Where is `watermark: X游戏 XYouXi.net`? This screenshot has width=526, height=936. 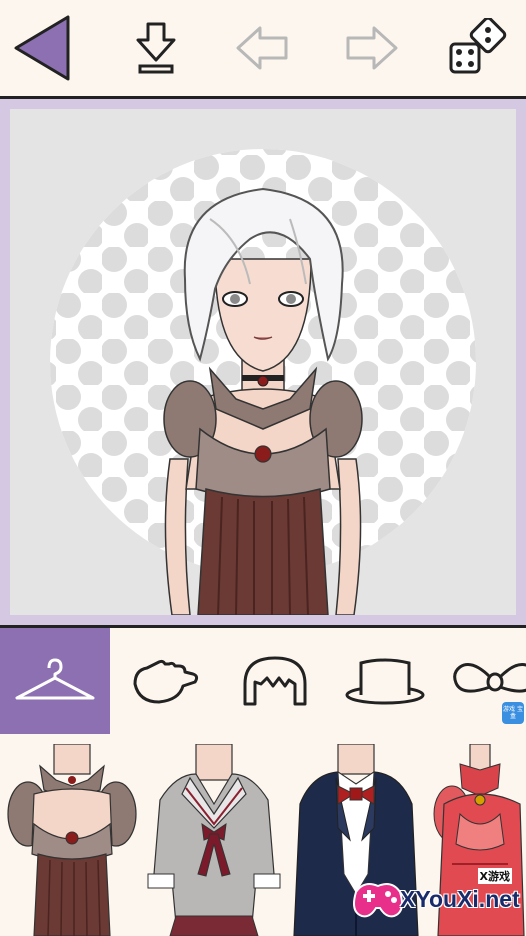
watermark: X游戏 XYouXi.net is located at coordinates (435, 897).